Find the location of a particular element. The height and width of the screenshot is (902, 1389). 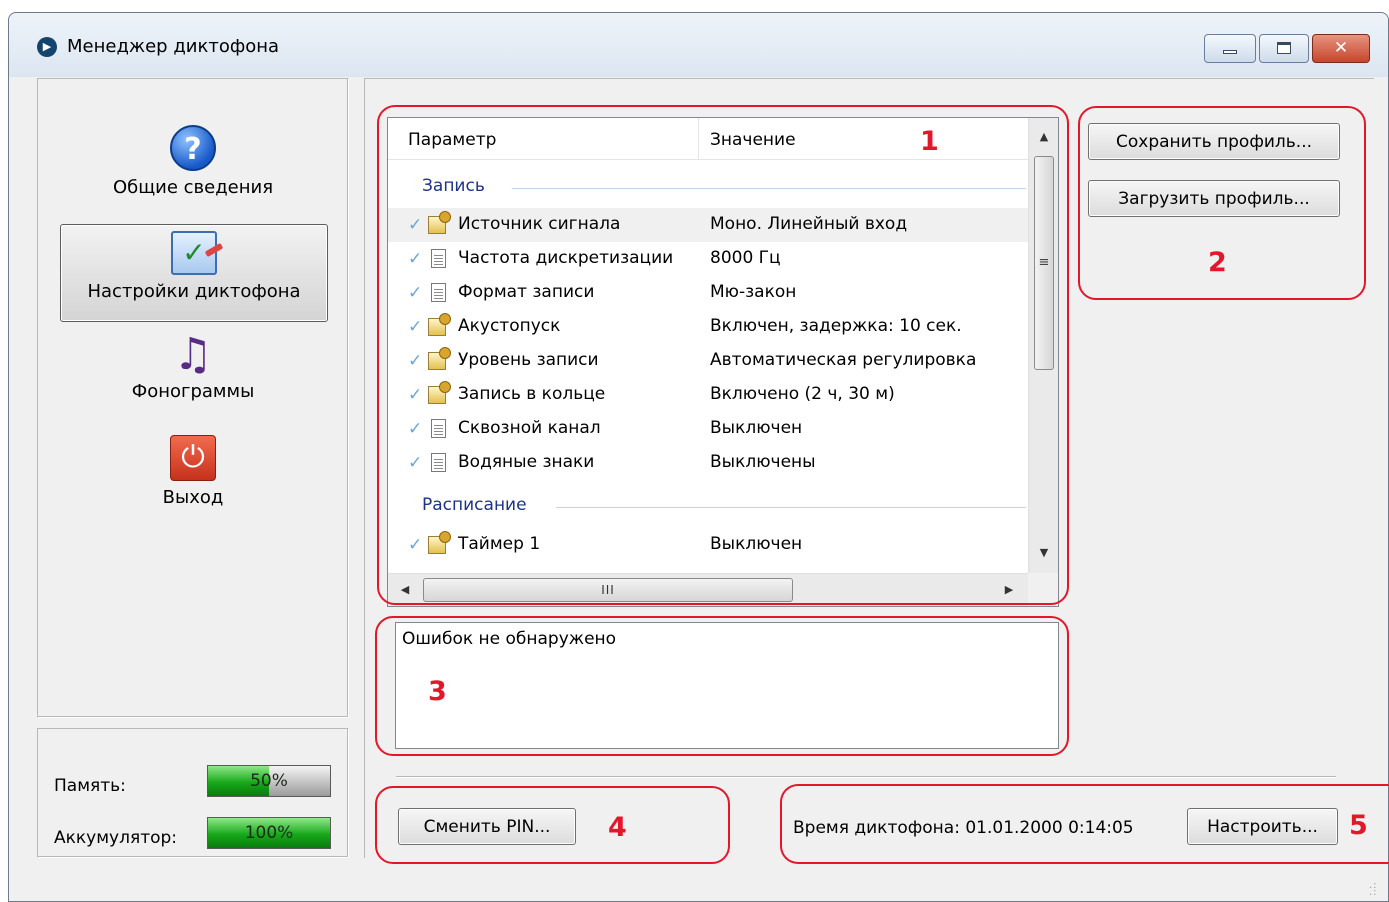

title-bar: ▶ Менеджер диктофона ✕ is located at coordinates (698, 45).